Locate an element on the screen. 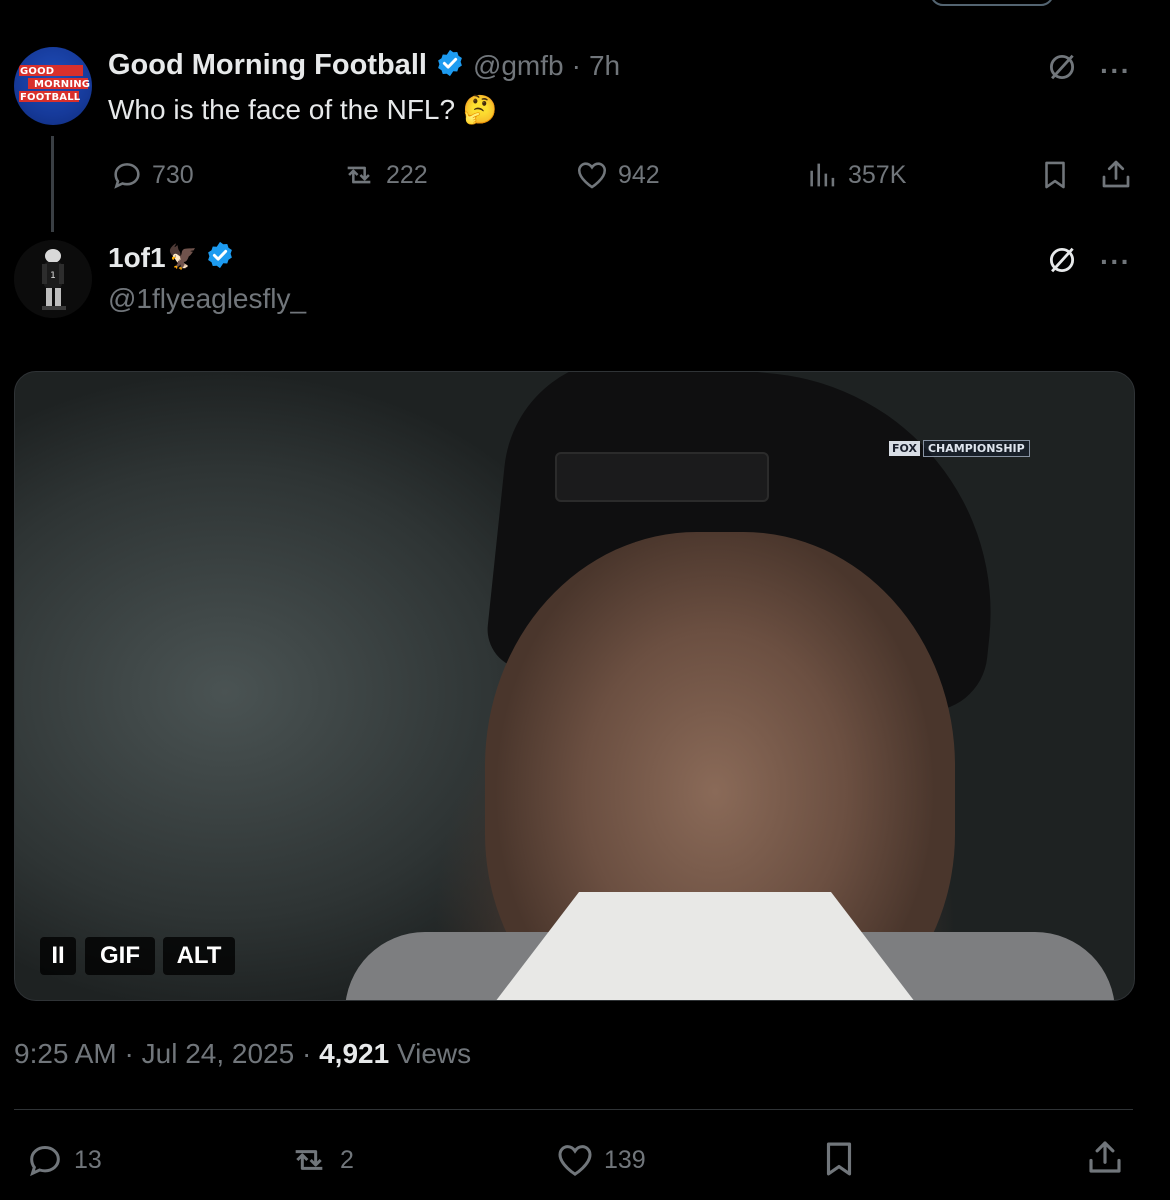 This screenshot has width=1170, height=1200. 1of1-avatar: 1 is located at coordinates (53, 279).